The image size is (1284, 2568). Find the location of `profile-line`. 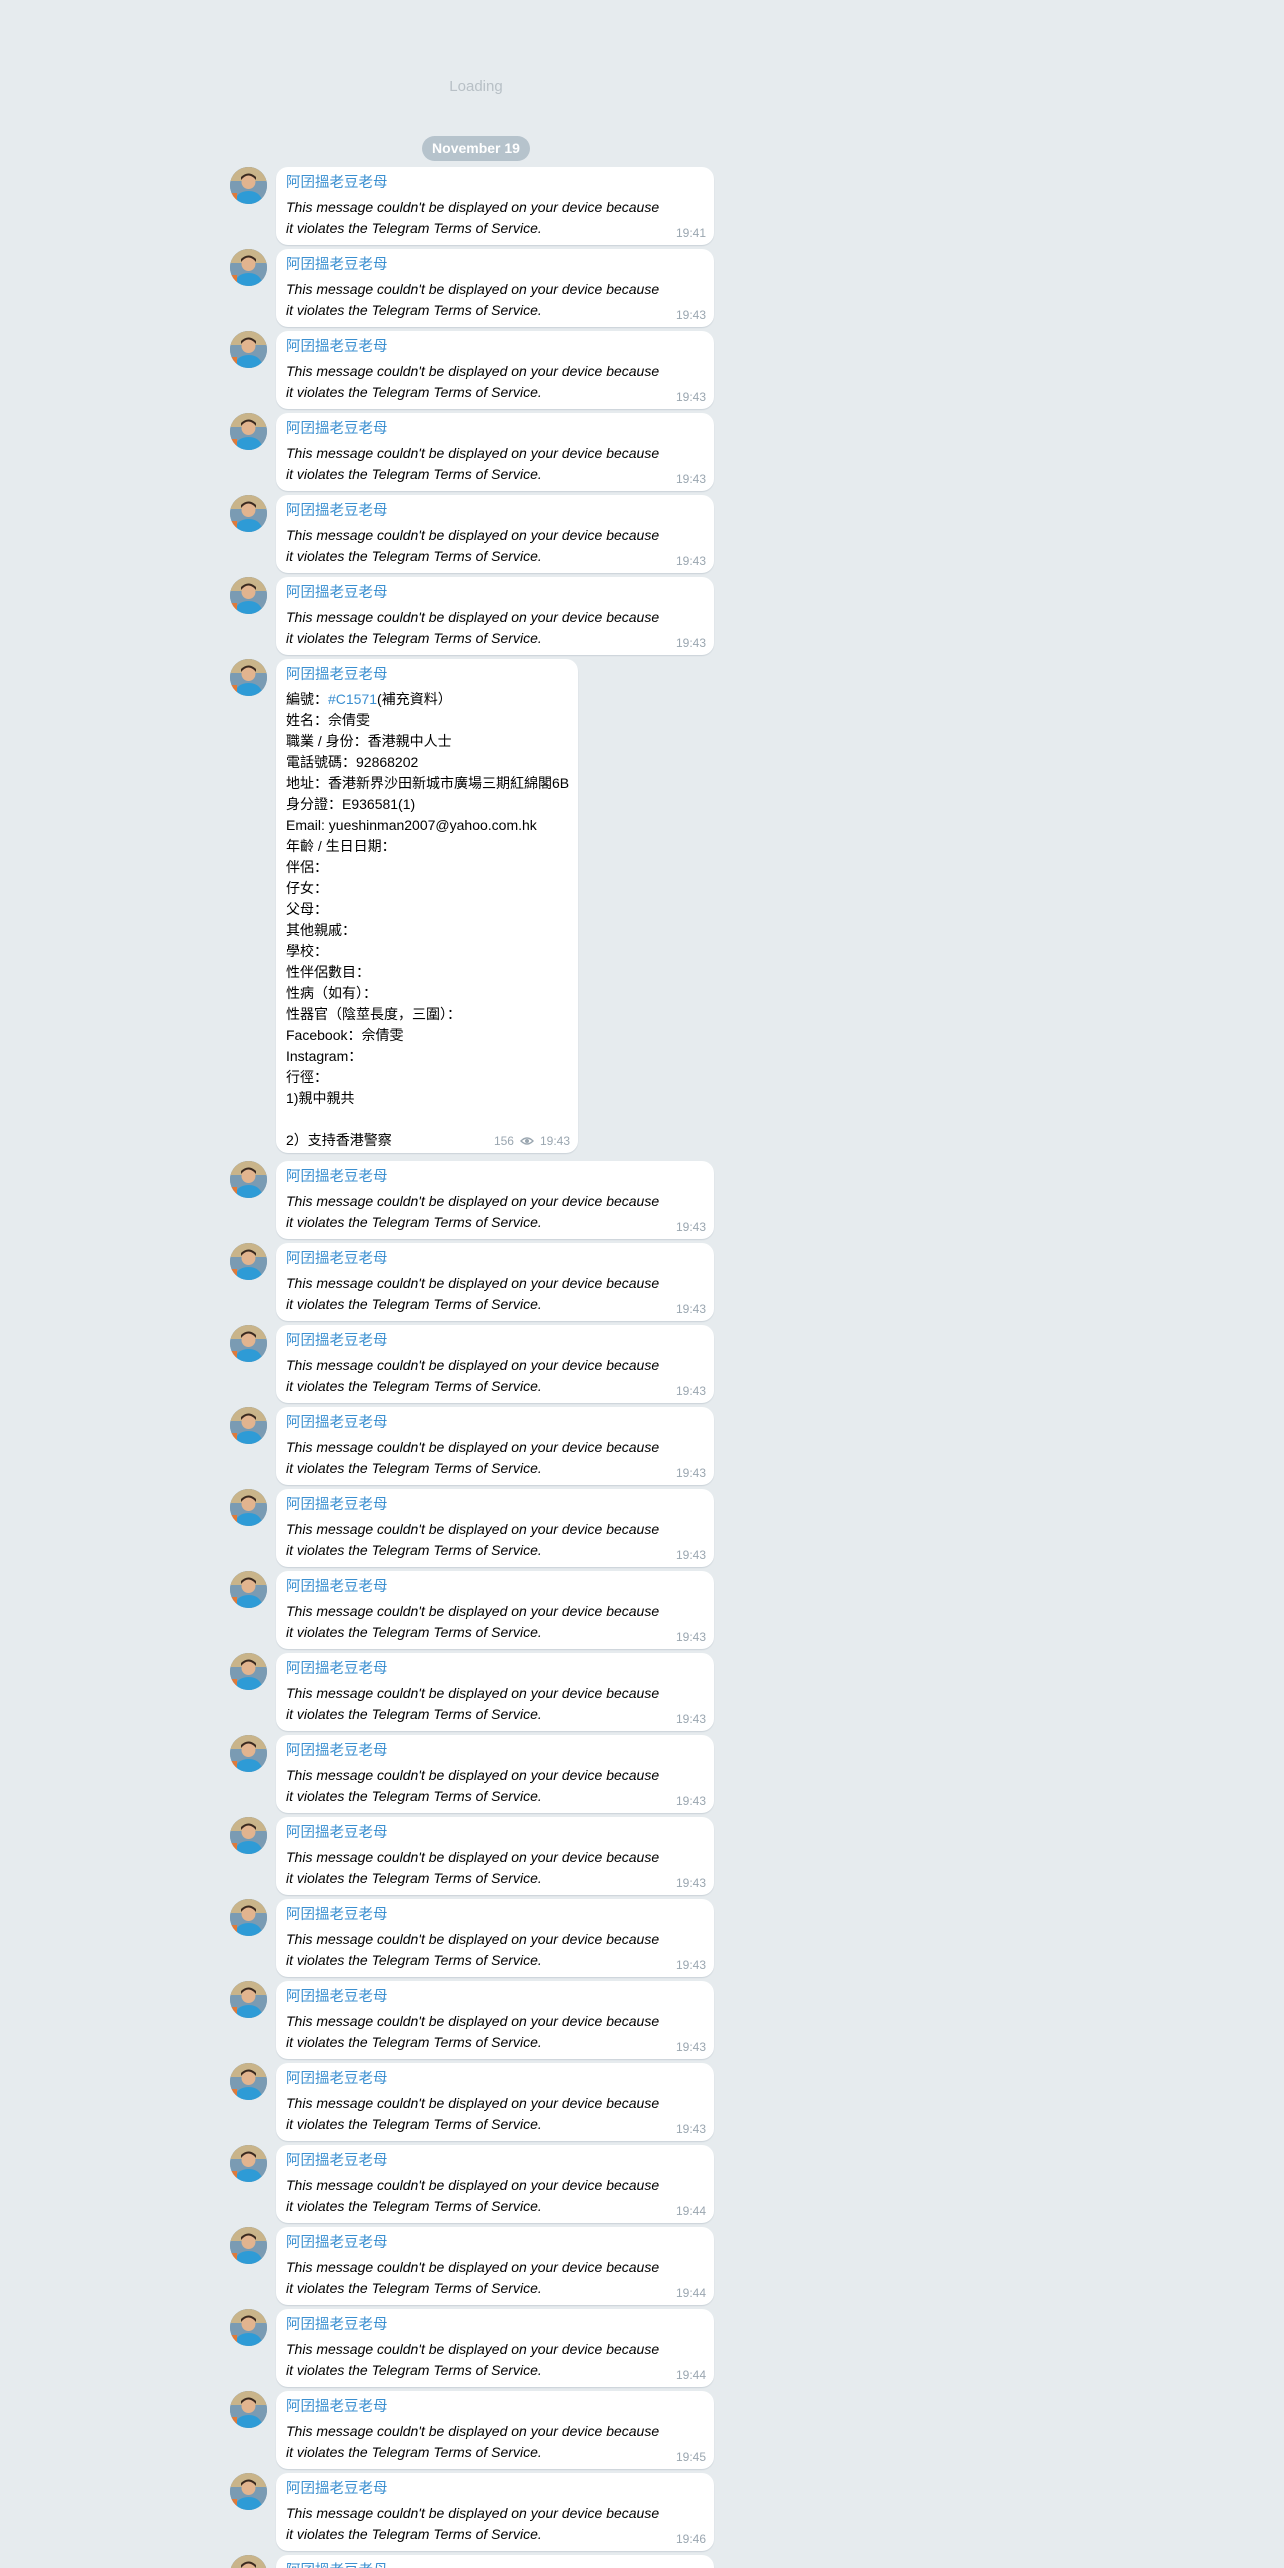

profile-line is located at coordinates (427, 1119).